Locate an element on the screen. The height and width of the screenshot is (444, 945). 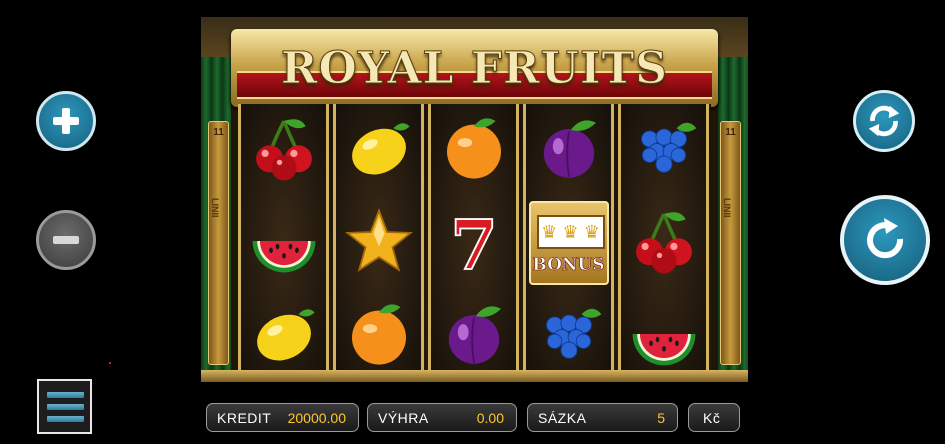
seven-label: 7 is located at coordinates (474, 243).